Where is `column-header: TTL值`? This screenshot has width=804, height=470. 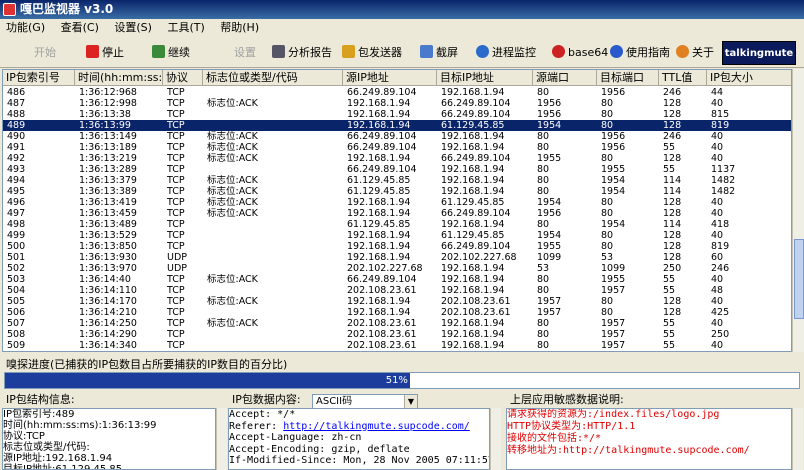 column-header: TTL值 is located at coordinates (683, 78).